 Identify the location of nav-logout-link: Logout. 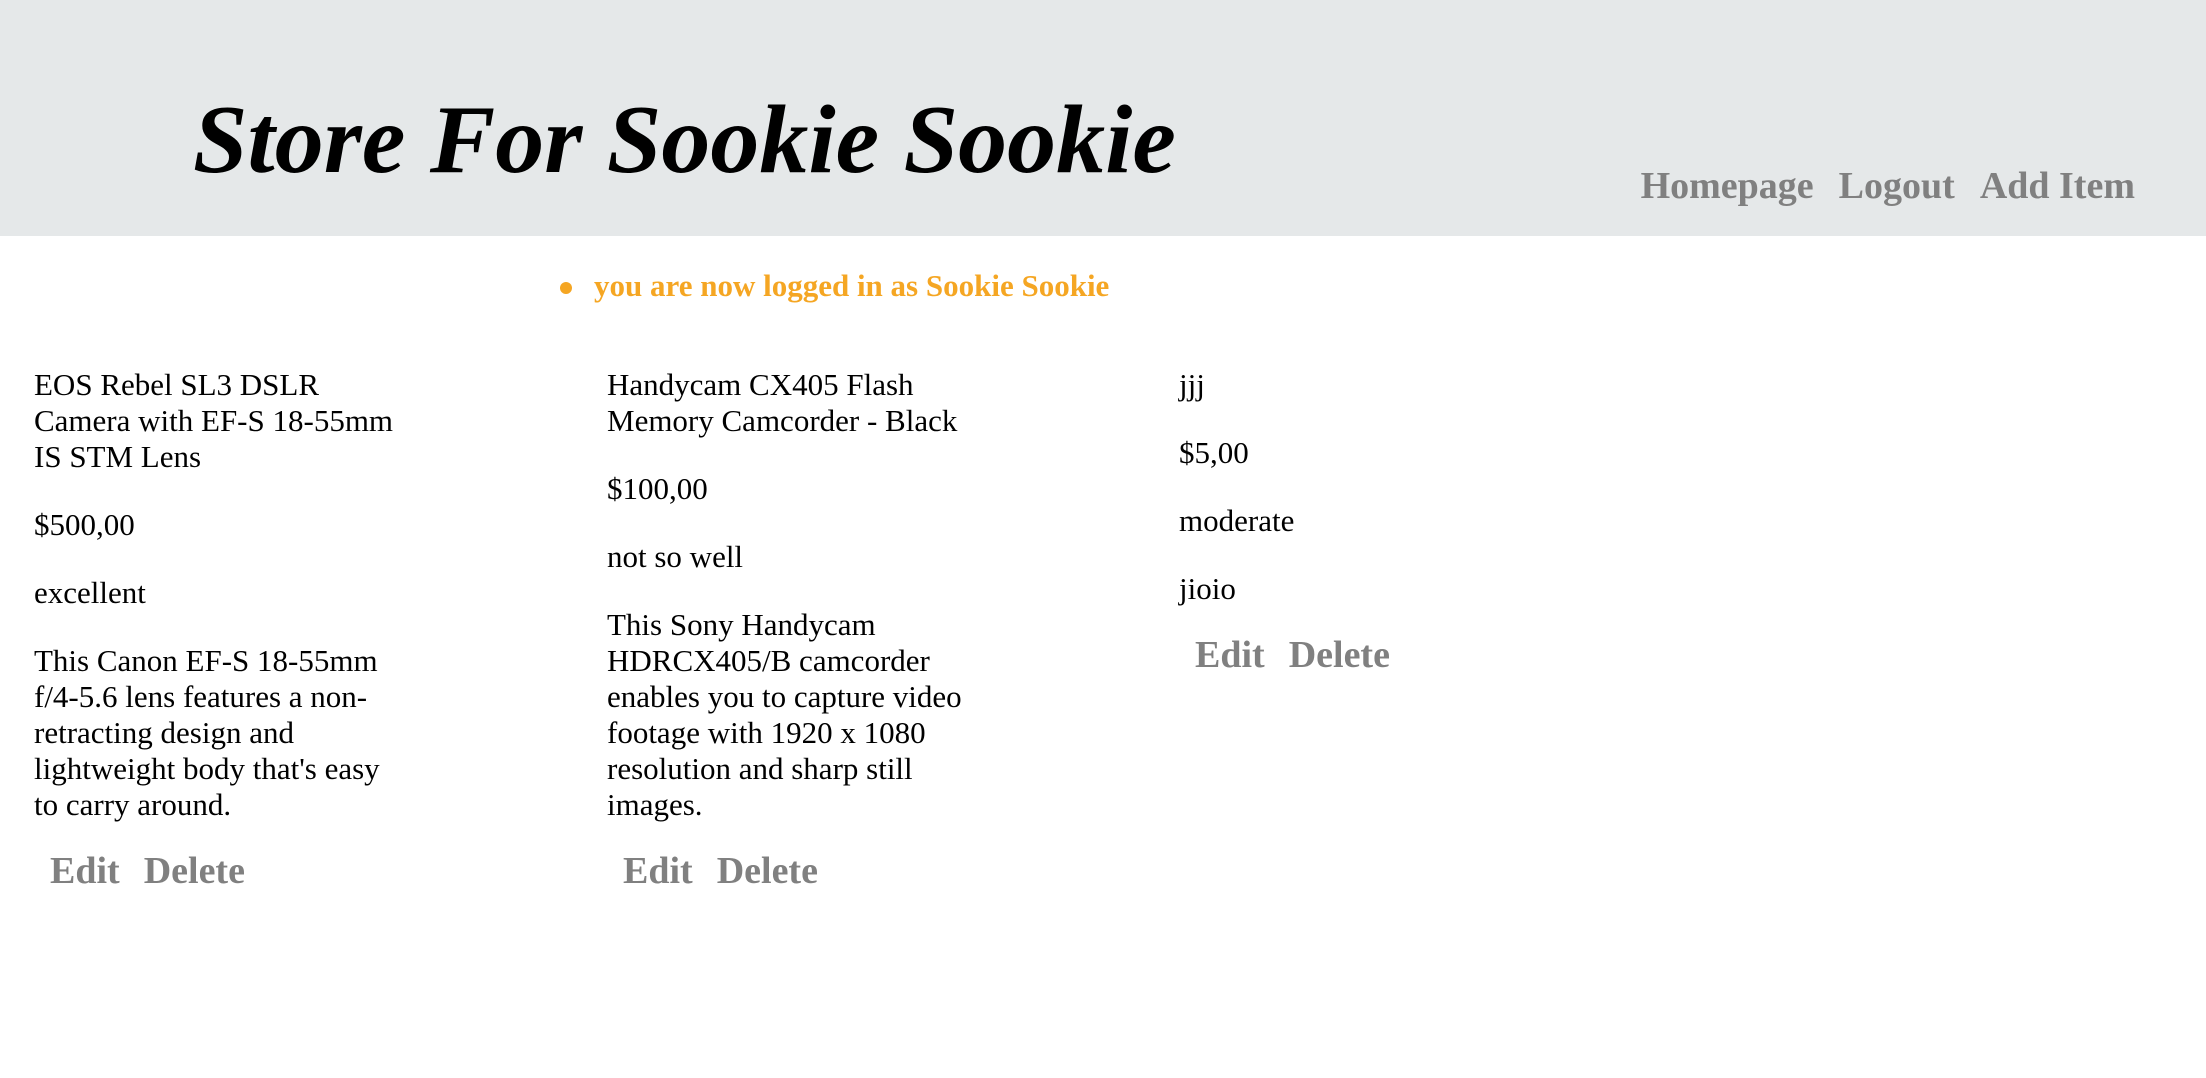
(1897, 186).